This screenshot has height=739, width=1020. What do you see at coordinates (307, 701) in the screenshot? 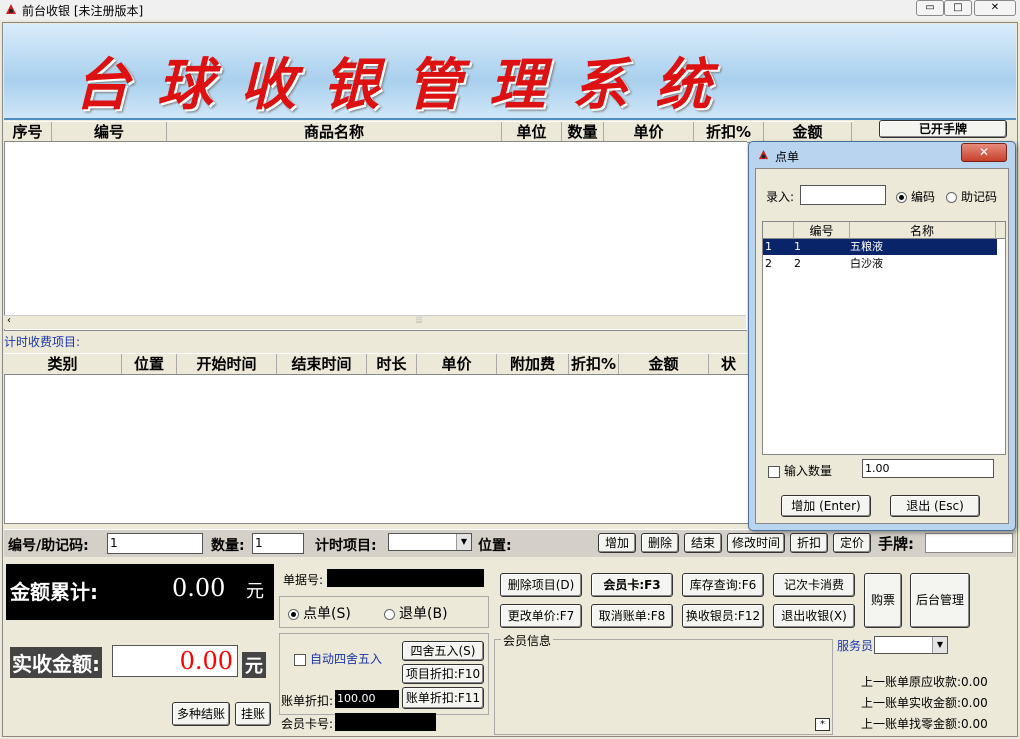
I see `bill-discount-label: 账单折扣:` at bounding box center [307, 701].